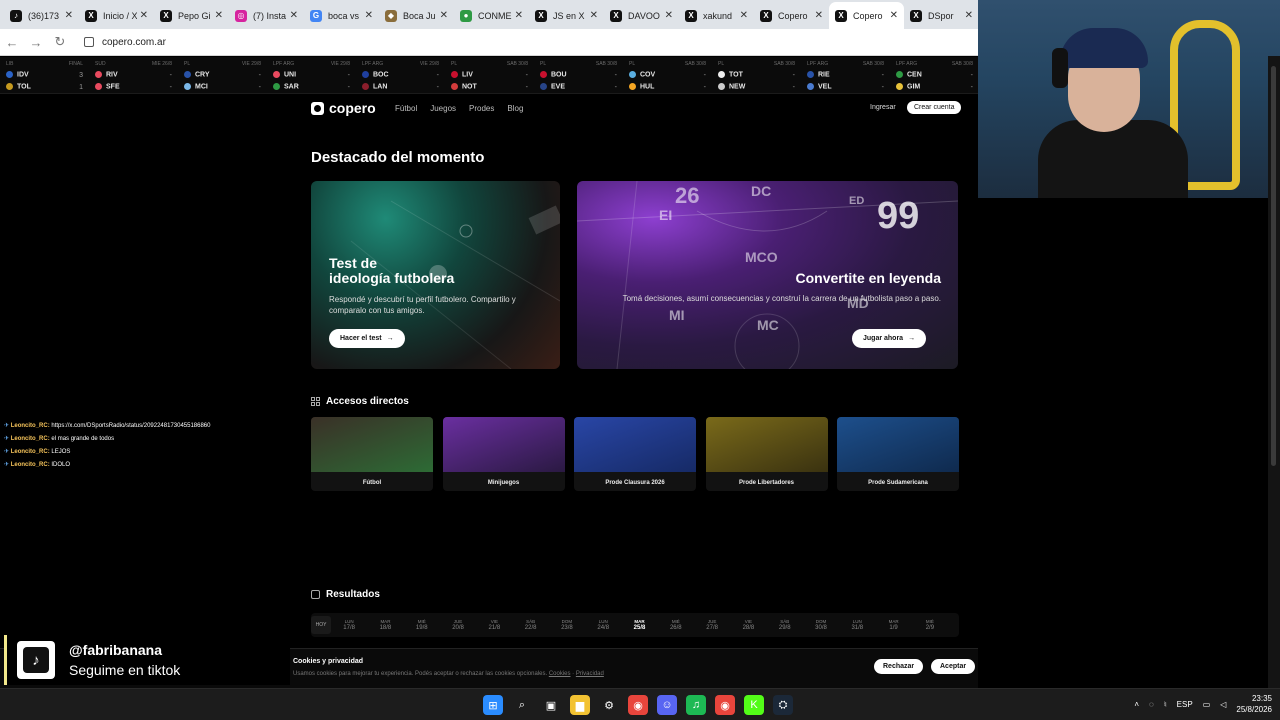  Describe the element at coordinates (766, 454) in the screenshot. I see `quick-access-card: Prode Libertadores` at that location.